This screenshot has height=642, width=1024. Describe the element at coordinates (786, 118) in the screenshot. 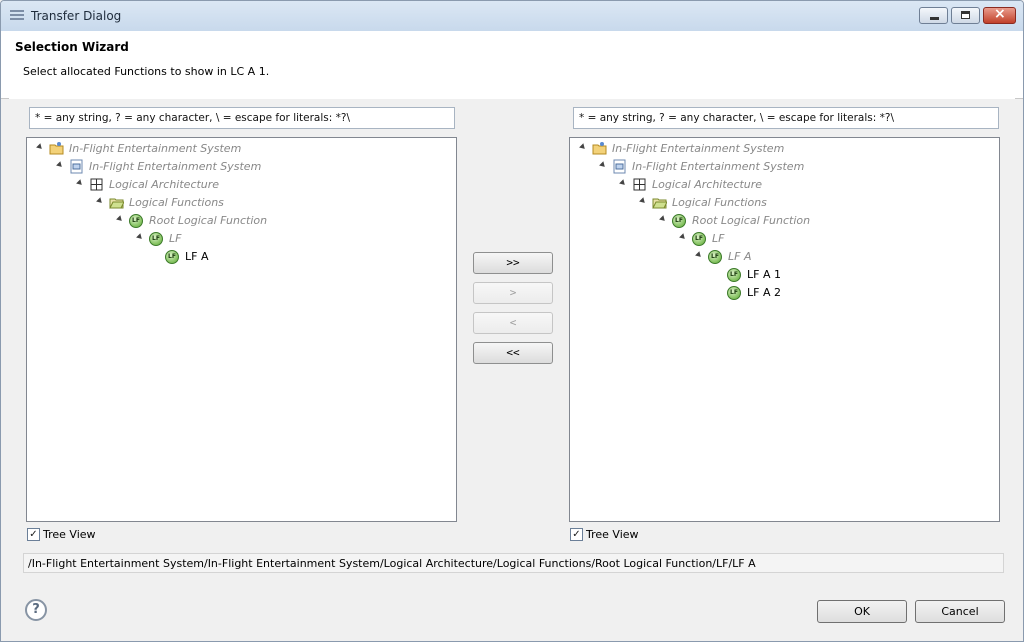

I see `right-filter-input` at that location.